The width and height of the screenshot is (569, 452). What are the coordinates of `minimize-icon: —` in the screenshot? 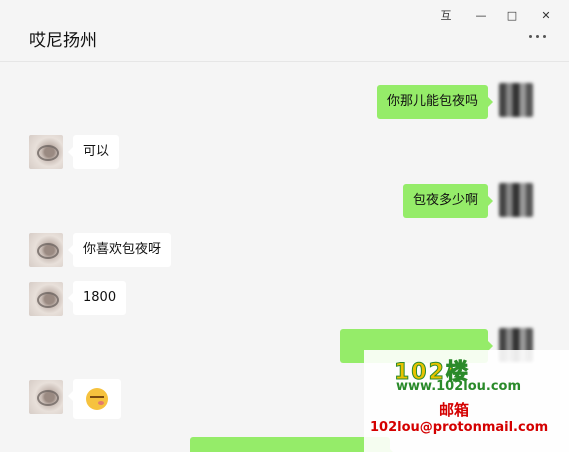 It's located at (481, 15).